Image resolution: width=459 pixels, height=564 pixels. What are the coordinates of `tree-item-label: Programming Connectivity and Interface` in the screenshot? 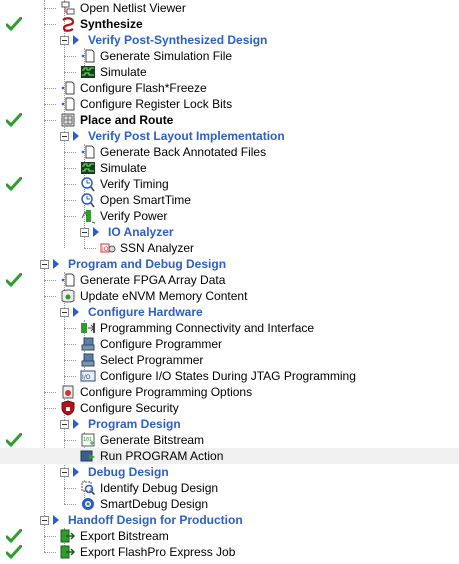 It's located at (207, 328).